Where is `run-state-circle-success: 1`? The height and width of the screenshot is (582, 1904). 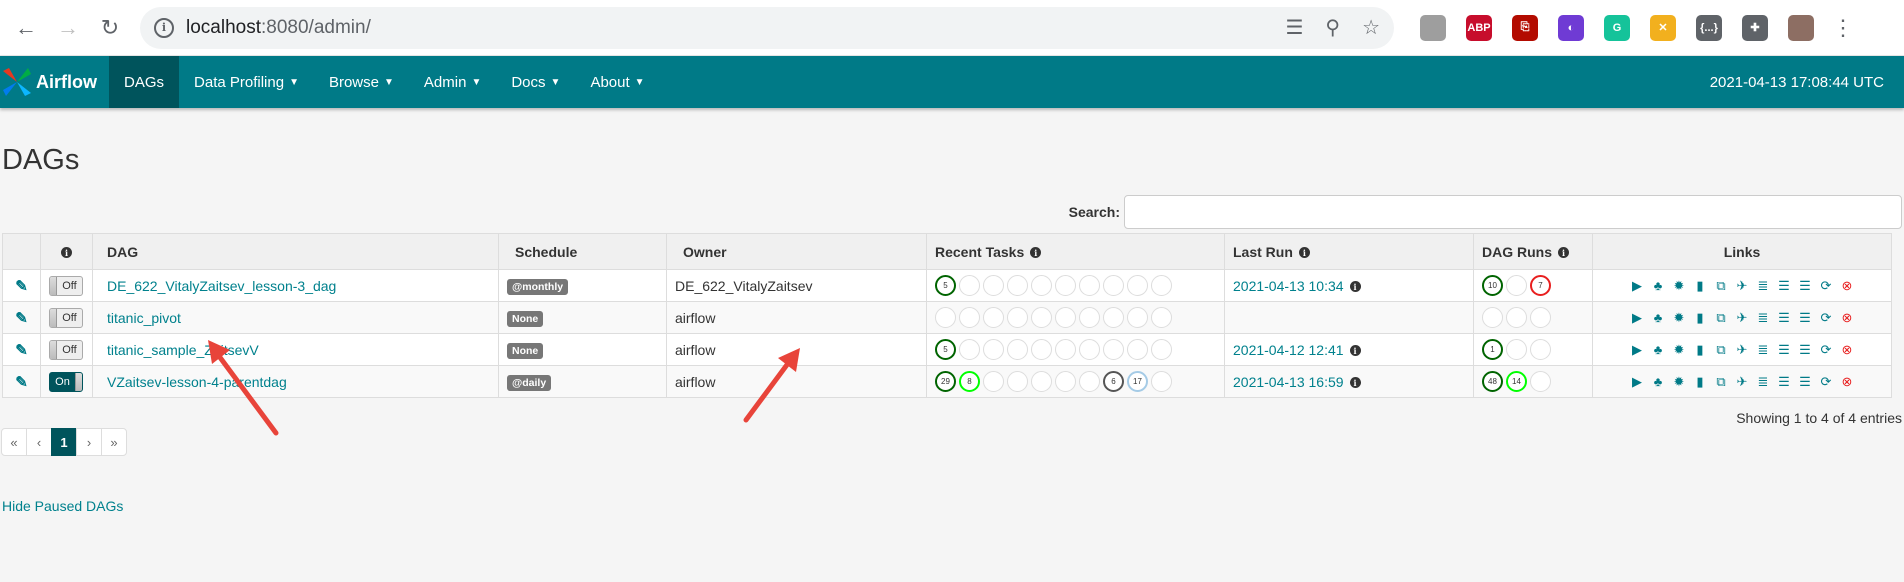 run-state-circle-success: 1 is located at coordinates (1492, 349).